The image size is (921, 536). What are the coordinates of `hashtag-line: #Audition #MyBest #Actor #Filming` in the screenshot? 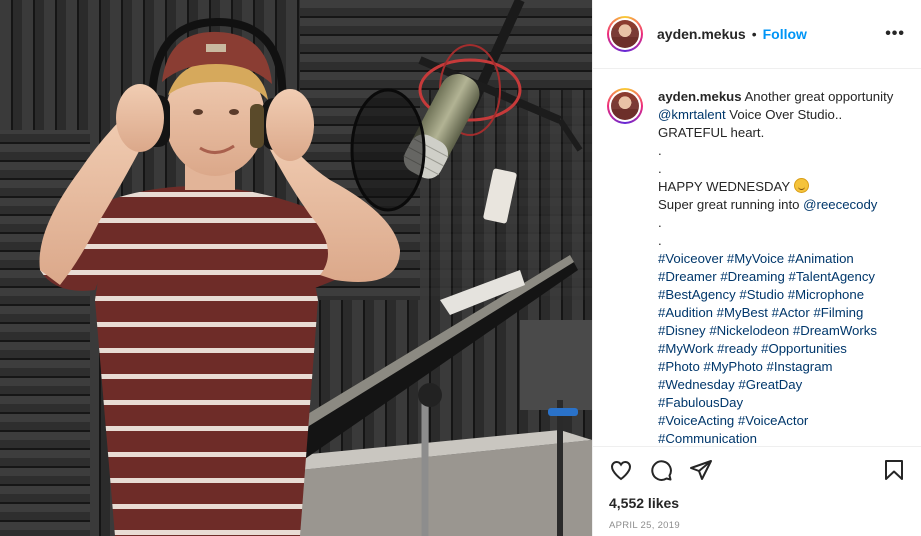 It's located at (778, 313).